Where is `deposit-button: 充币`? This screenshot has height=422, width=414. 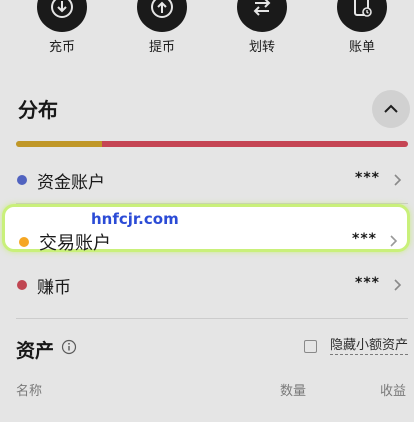
deposit-button: 充币 is located at coordinates (62, 27).